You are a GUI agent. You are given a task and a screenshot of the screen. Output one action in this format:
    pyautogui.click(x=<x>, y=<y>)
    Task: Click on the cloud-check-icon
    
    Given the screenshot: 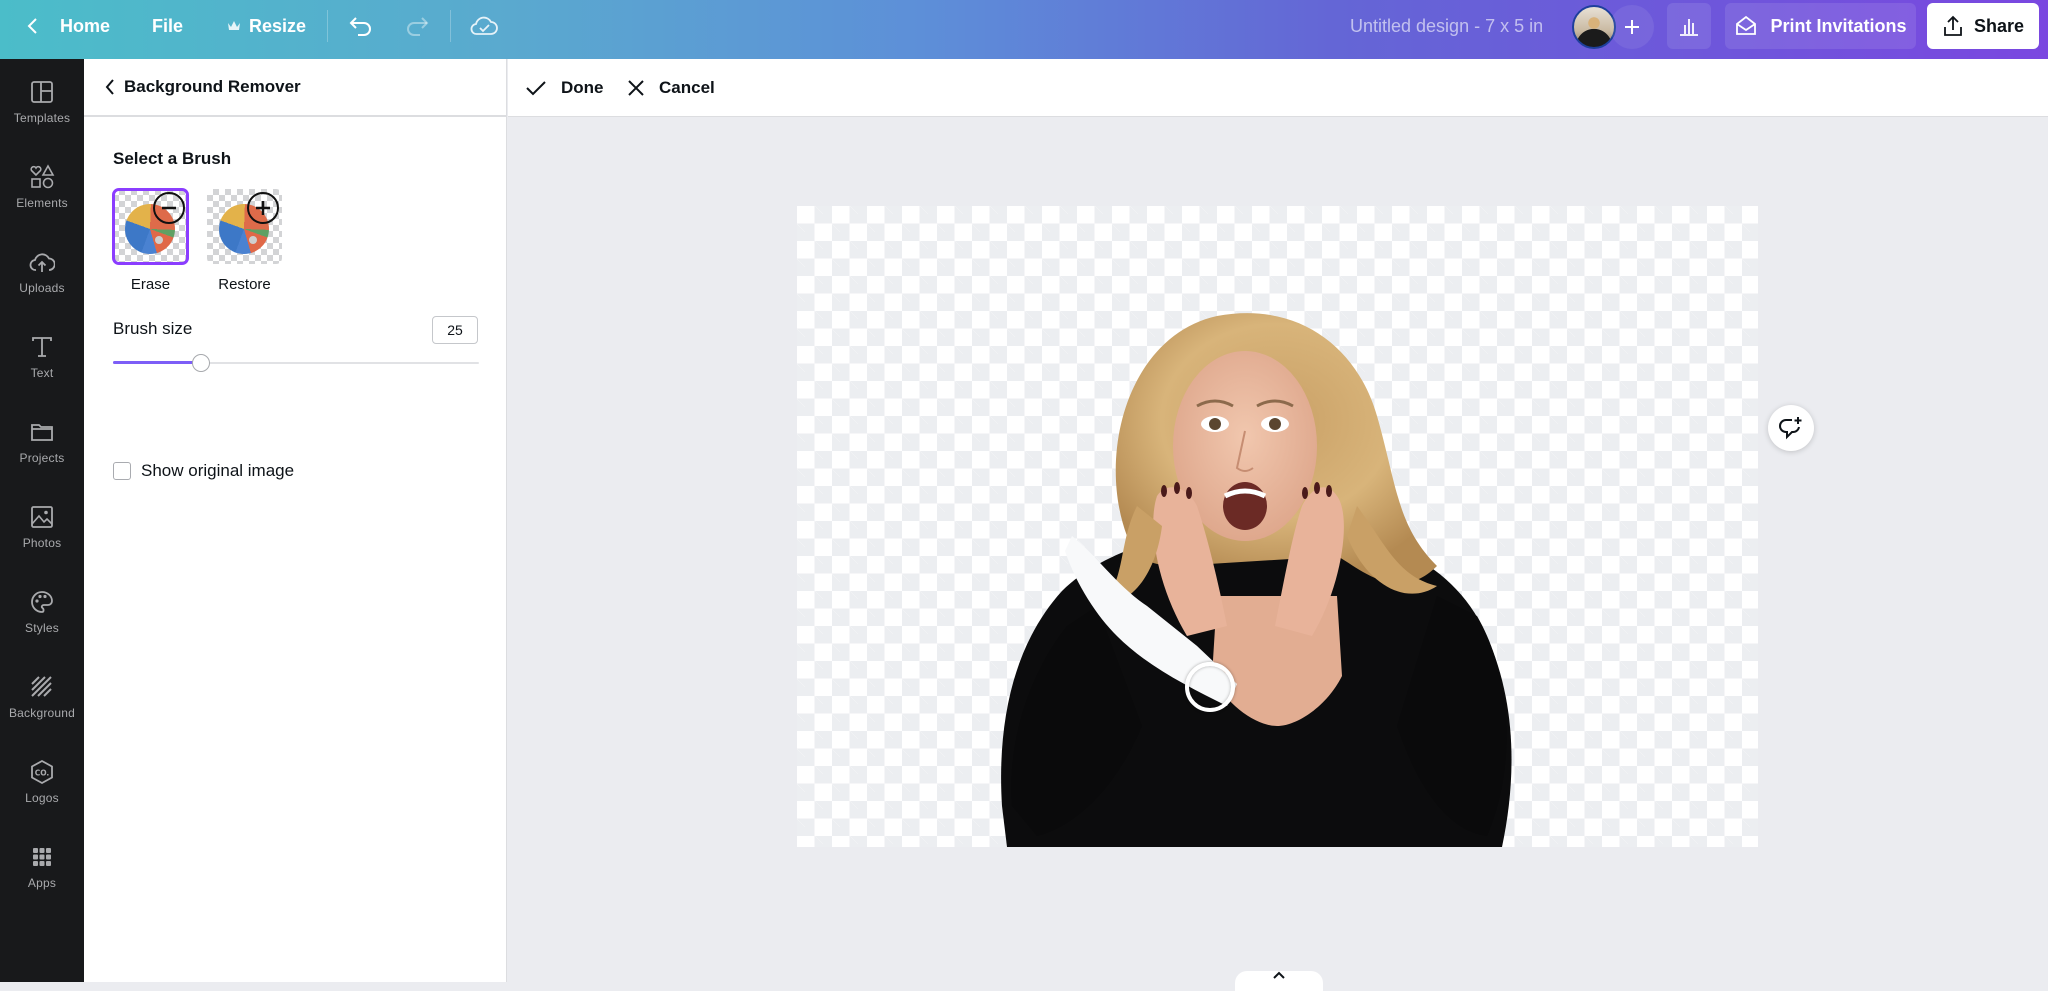 What is the action you would take?
    pyautogui.click(x=484, y=25)
    